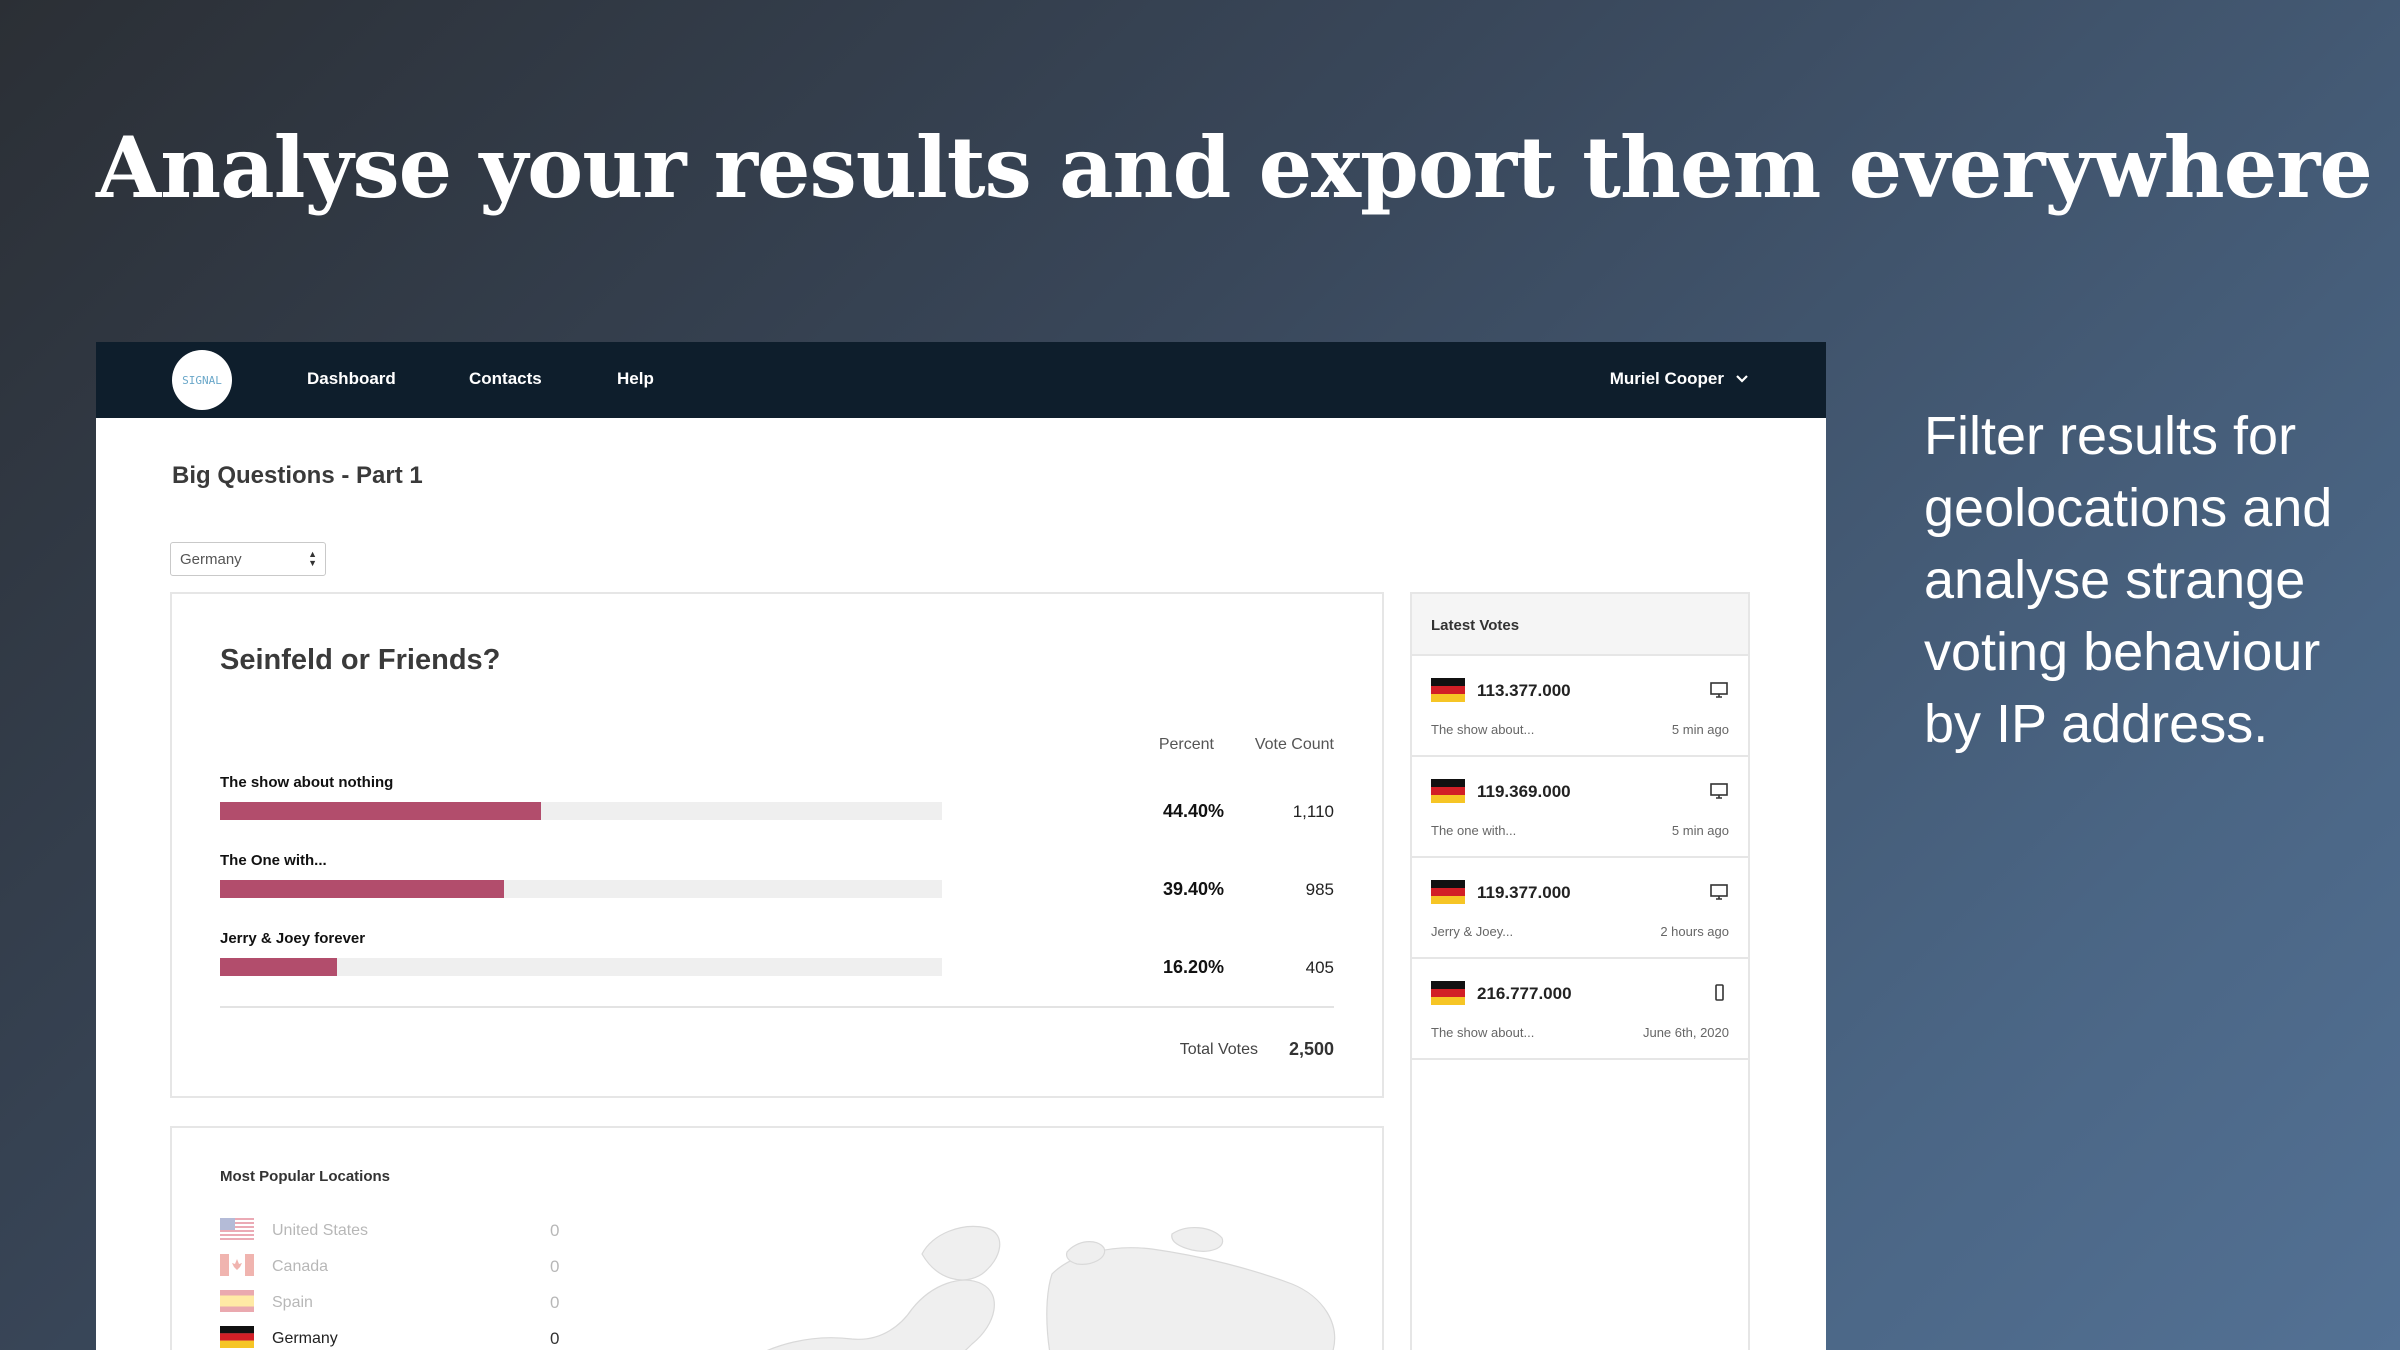 This screenshot has width=2400, height=1350. Describe the element at coordinates (300, 1266) in the screenshot. I see `location-name: Canada` at that location.